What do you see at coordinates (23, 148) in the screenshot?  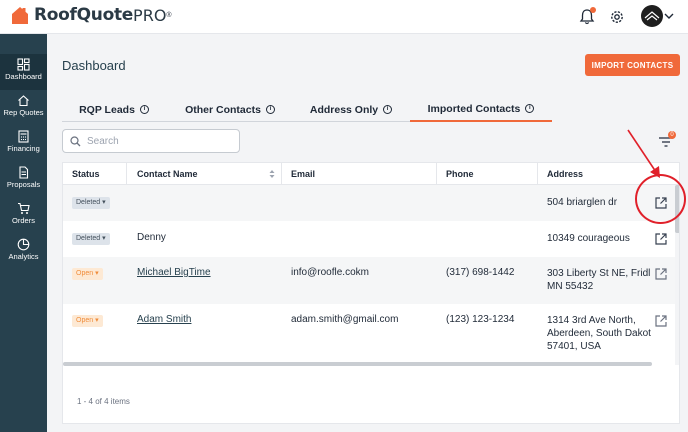 I see `sidebar-label: Financing` at bounding box center [23, 148].